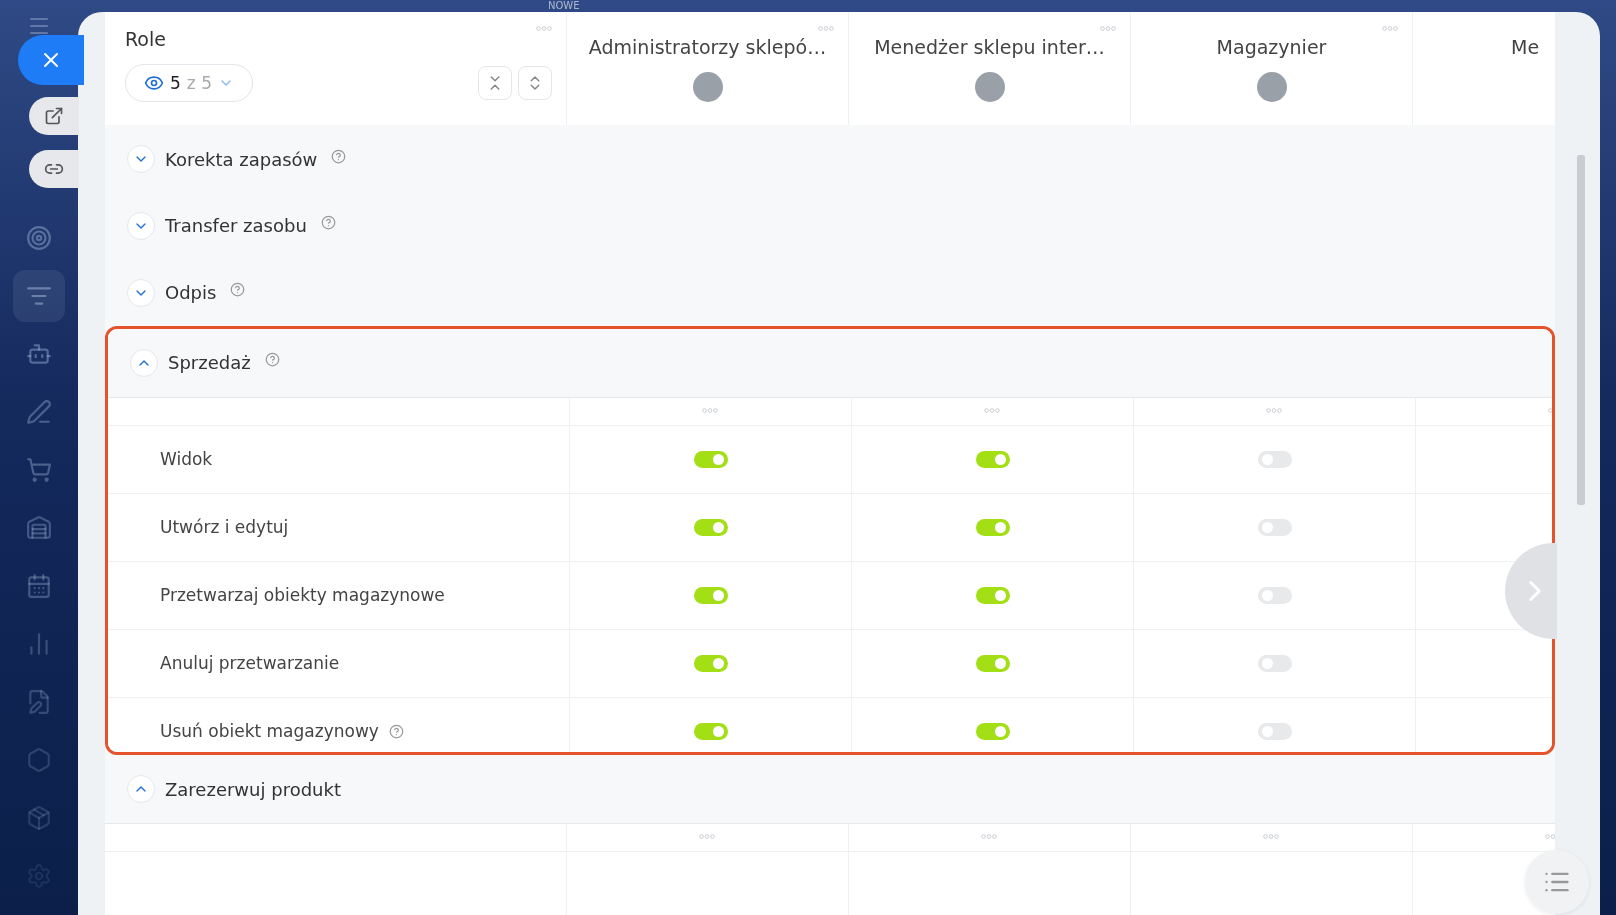 This screenshot has height=915, width=1616. Describe the element at coordinates (145, 39) in the screenshot. I see `role-title: Role` at that location.